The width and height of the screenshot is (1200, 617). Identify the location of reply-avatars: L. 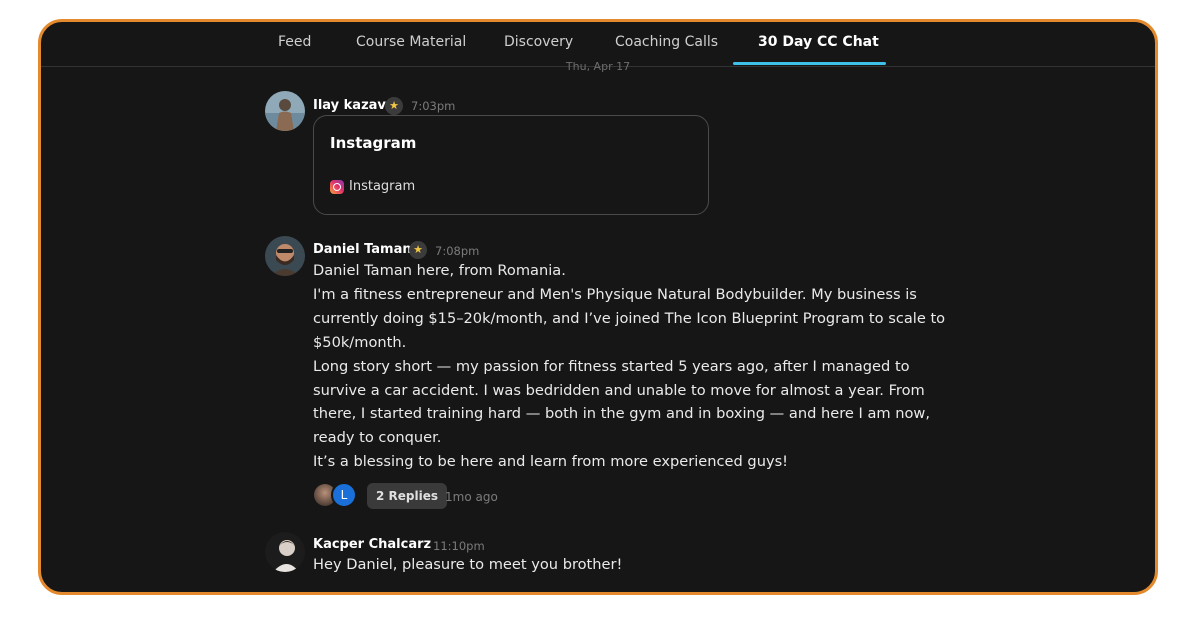
(337, 495).